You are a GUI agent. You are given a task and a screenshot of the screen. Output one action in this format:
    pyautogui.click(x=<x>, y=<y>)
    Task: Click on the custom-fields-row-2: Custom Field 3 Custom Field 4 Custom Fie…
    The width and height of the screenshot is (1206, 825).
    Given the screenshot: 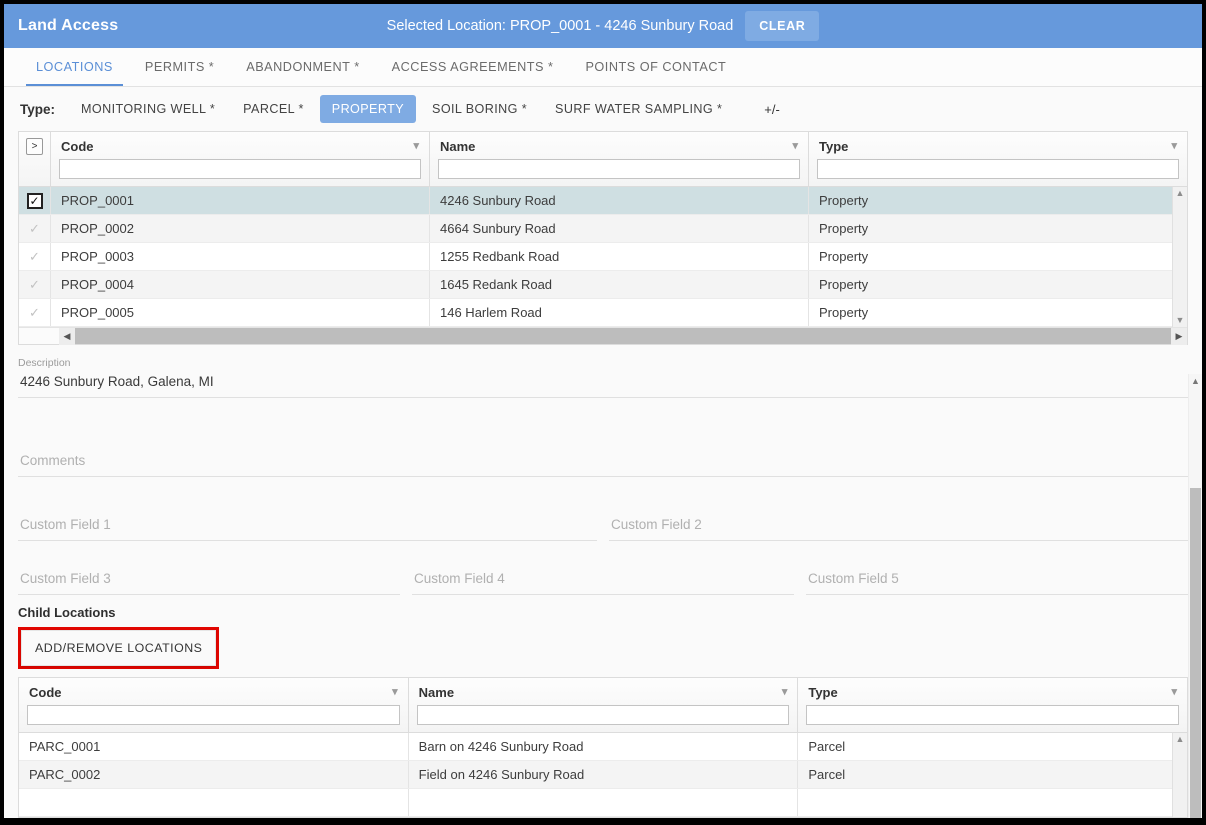 What is the action you would take?
    pyautogui.click(x=603, y=582)
    